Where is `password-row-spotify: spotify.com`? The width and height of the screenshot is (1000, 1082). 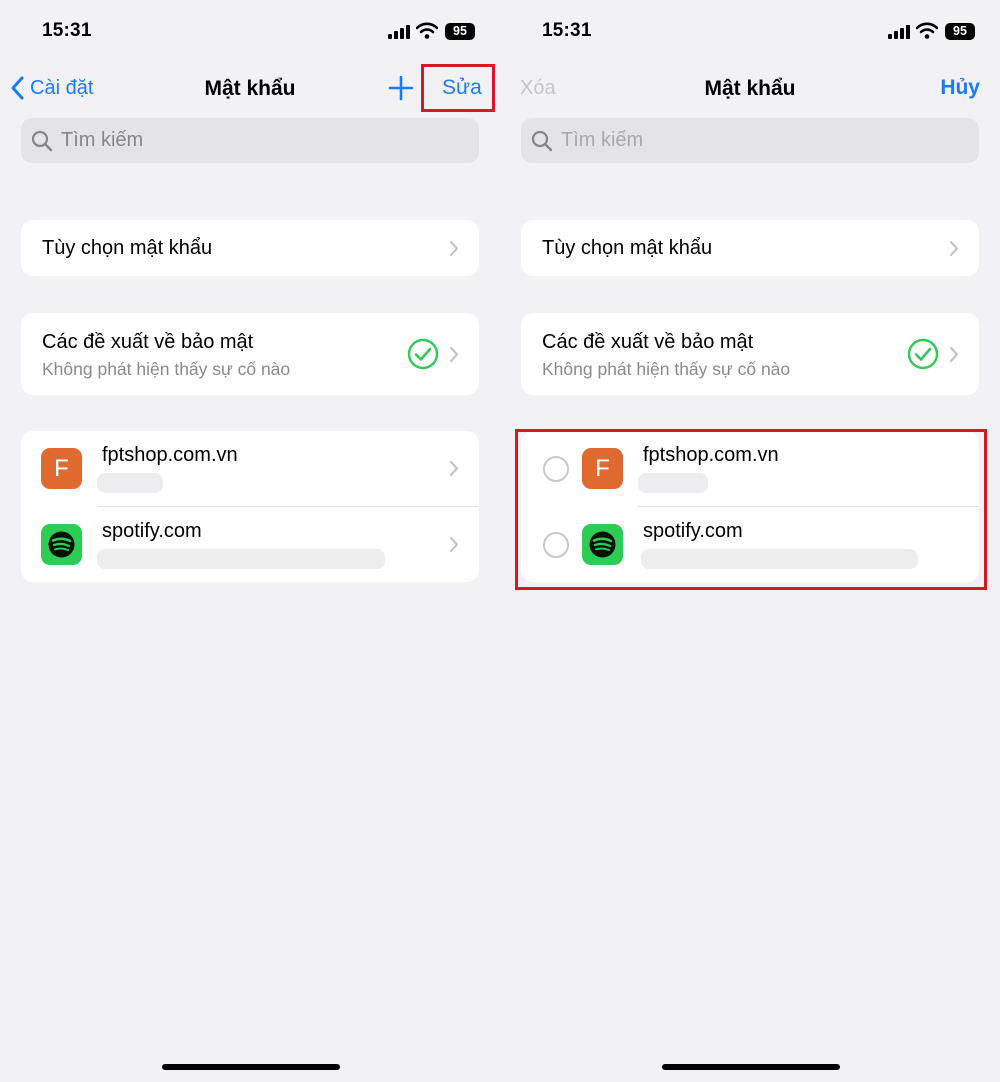
password-row-spotify: spotify.com is located at coordinates (250, 544).